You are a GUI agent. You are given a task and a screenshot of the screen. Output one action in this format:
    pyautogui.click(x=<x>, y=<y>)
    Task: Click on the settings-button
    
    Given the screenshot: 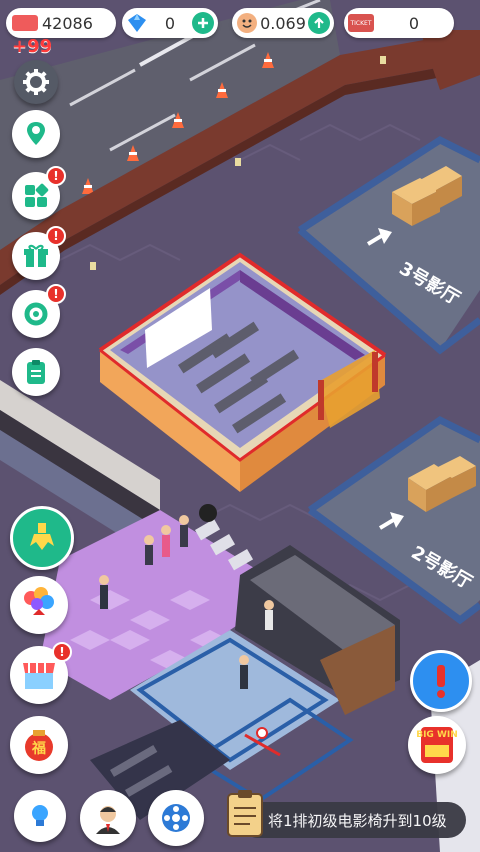 What is the action you would take?
    pyautogui.click(x=36, y=82)
    